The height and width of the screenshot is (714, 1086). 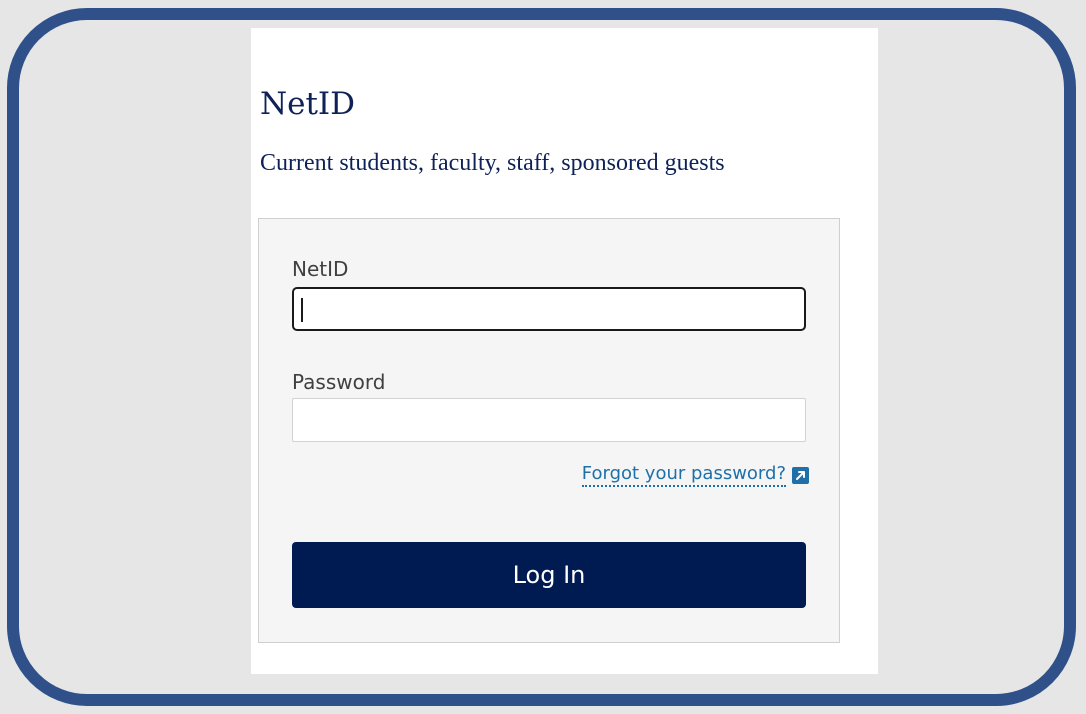 I want to click on login-button: Log In, so click(x=549, y=575).